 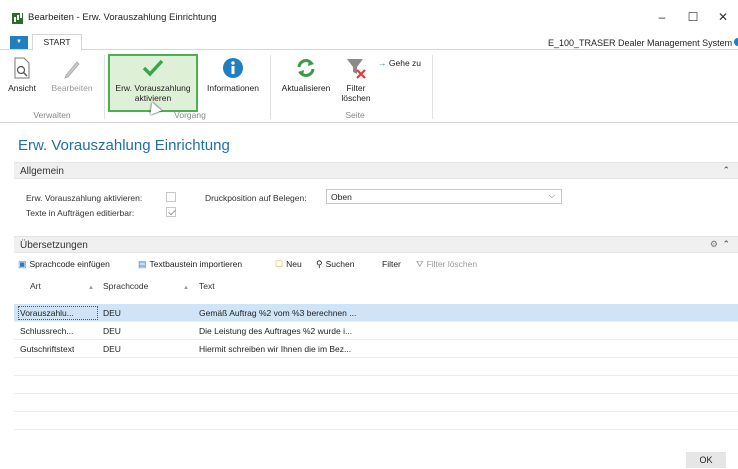 What do you see at coordinates (405, 63) in the screenshot?
I see `goto-label: Gehe zu` at bounding box center [405, 63].